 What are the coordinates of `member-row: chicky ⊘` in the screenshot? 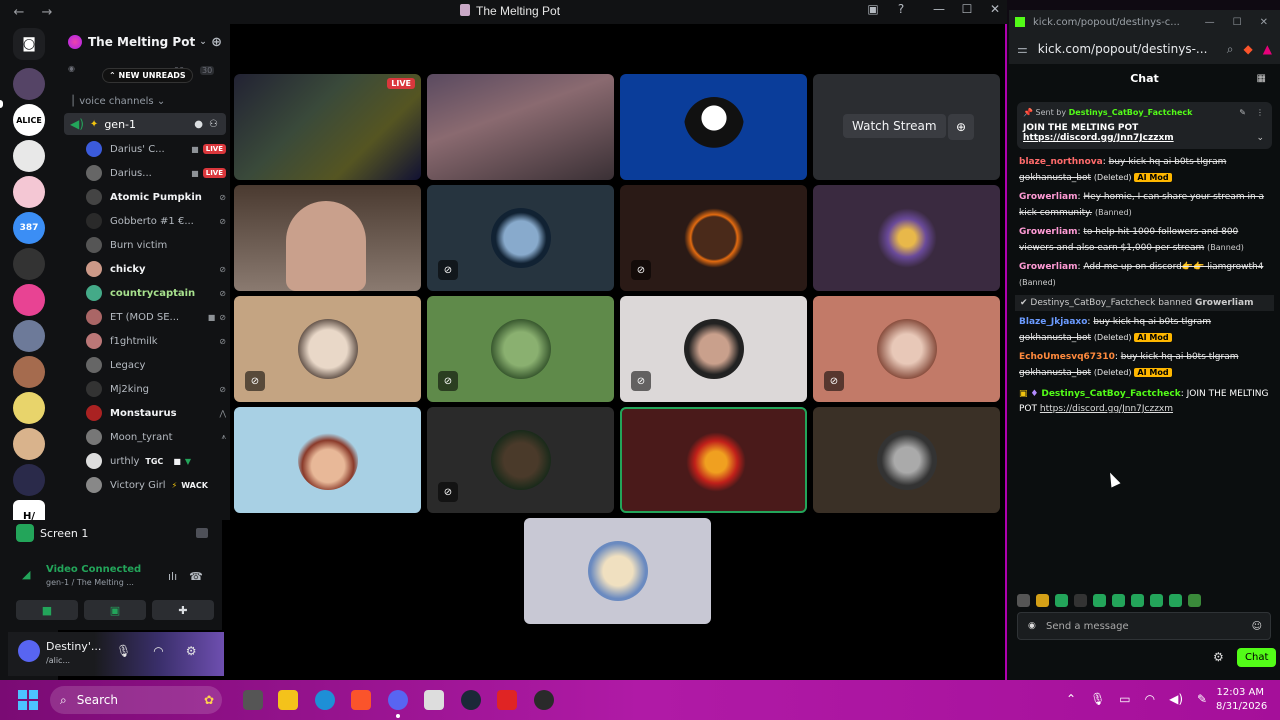 It's located at (156, 269).